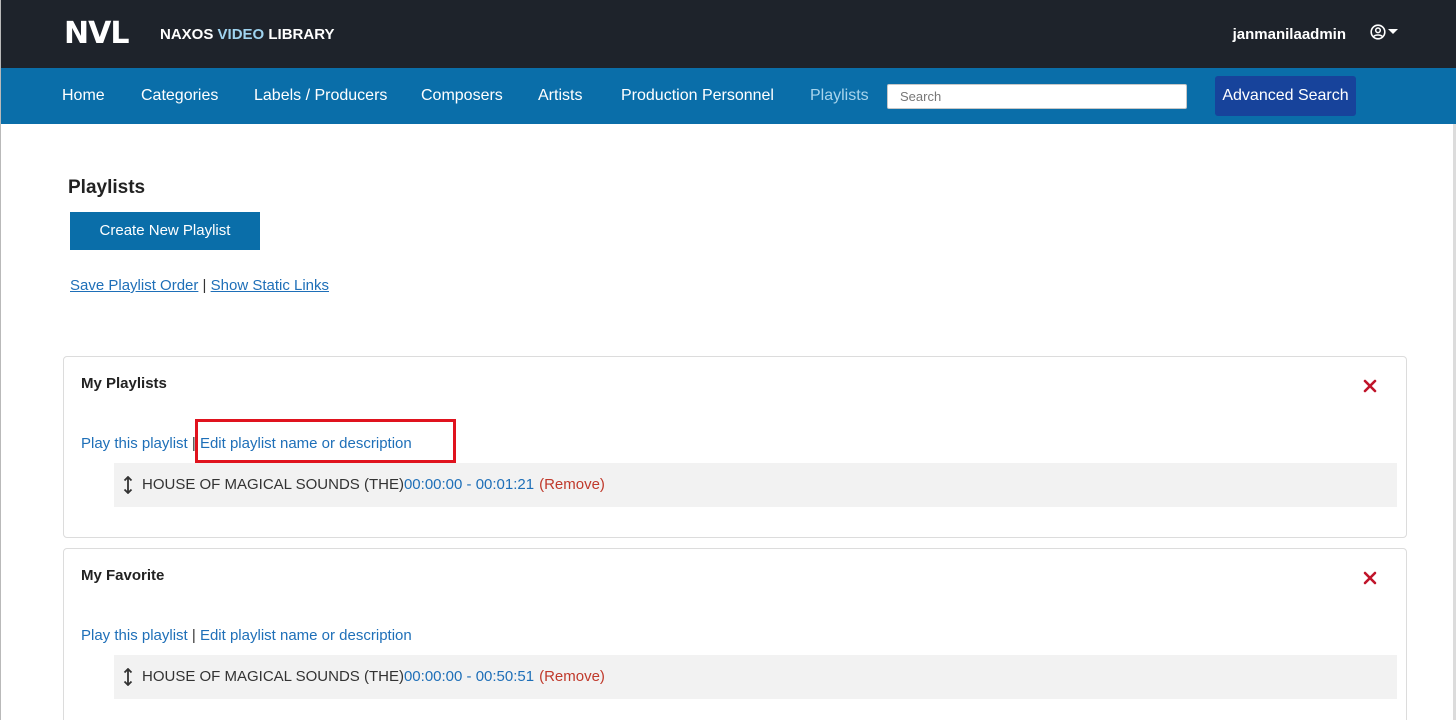  I want to click on playlist-name: My Favorite, so click(123, 575).